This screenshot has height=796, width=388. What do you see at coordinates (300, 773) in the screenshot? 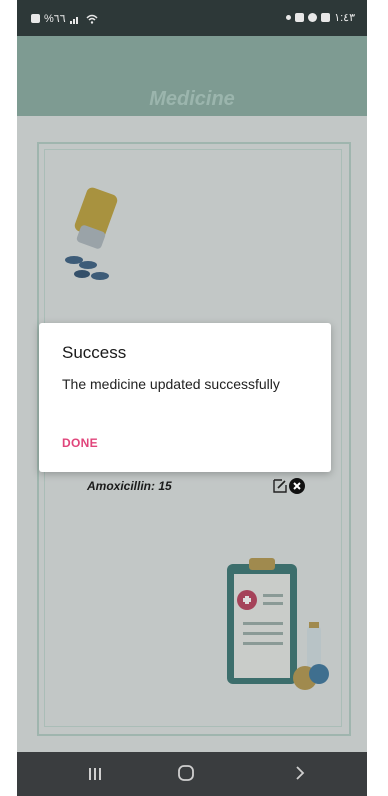
I see `back-icon` at bounding box center [300, 773].